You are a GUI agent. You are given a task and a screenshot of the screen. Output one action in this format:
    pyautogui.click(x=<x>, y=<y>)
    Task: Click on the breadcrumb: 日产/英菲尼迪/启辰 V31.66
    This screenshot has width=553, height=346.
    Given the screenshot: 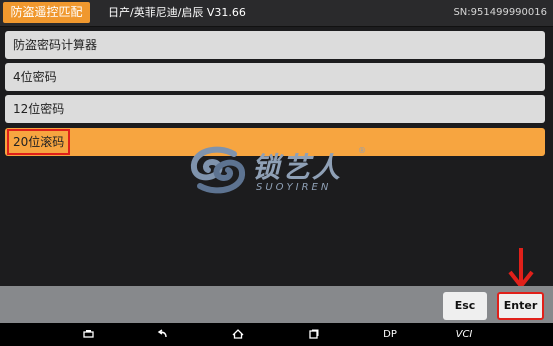 What is the action you would take?
    pyautogui.click(x=177, y=12)
    